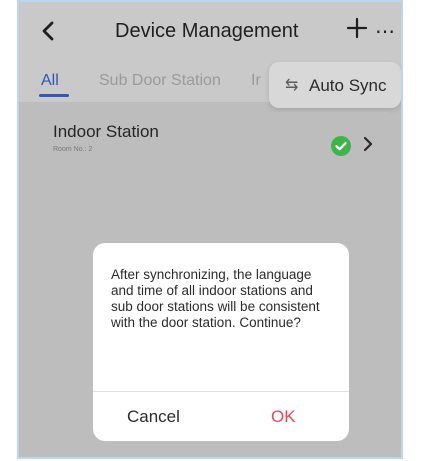  I want to click on active-tab-indicator, so click(54, 95).